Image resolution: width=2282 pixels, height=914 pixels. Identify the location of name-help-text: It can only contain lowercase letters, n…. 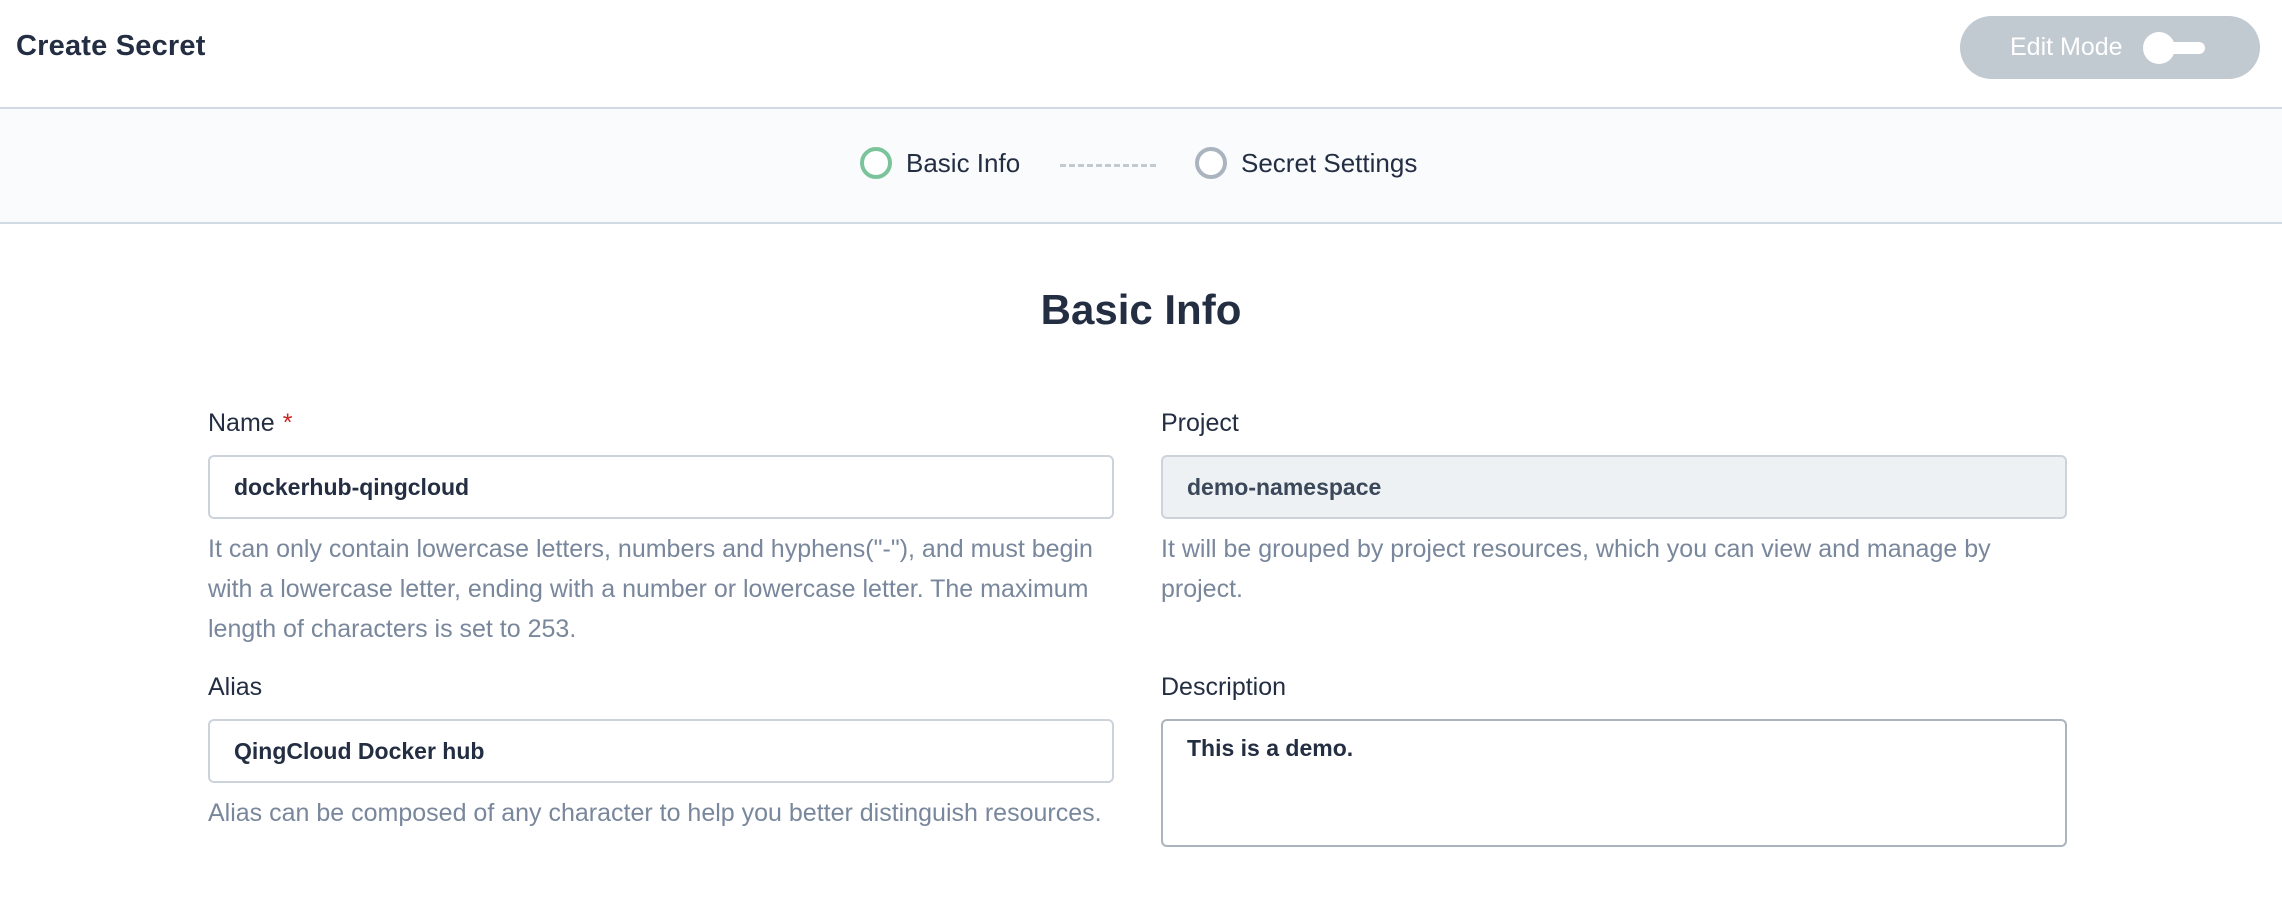
(650, 589).